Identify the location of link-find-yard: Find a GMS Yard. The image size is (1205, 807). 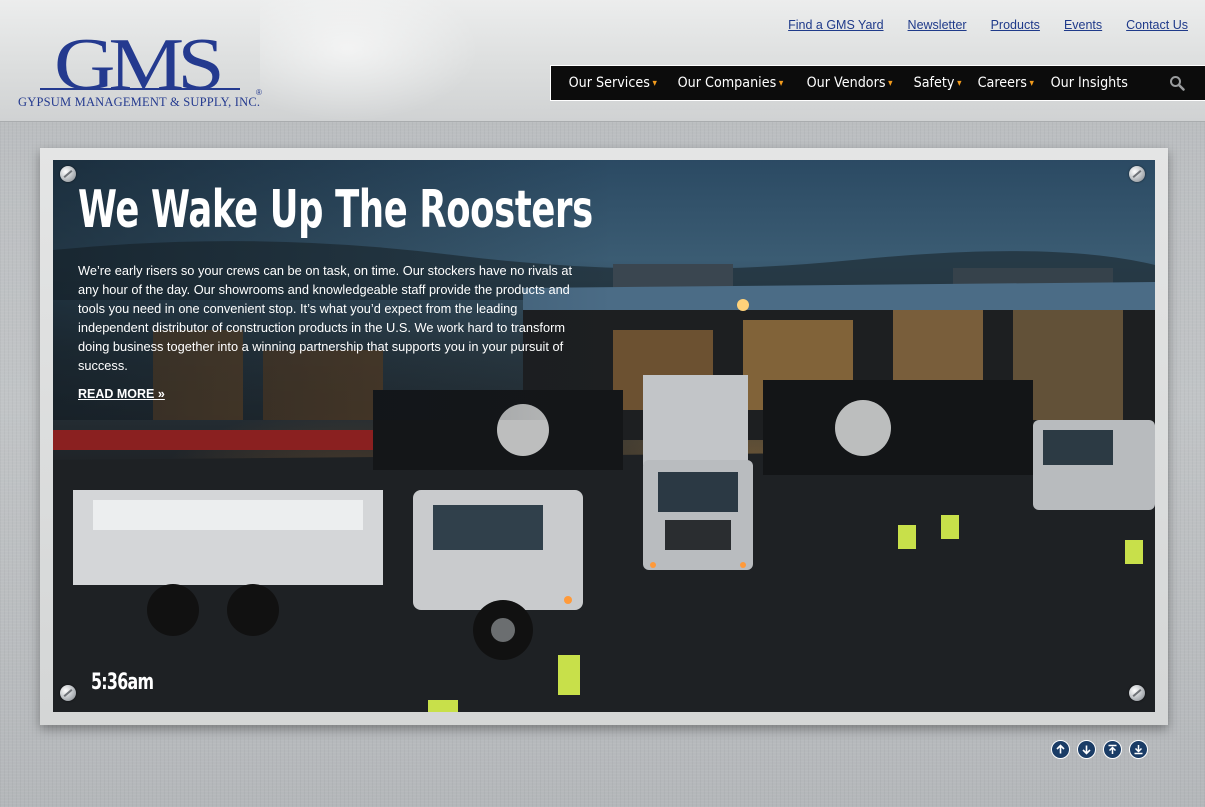
(835, 25).